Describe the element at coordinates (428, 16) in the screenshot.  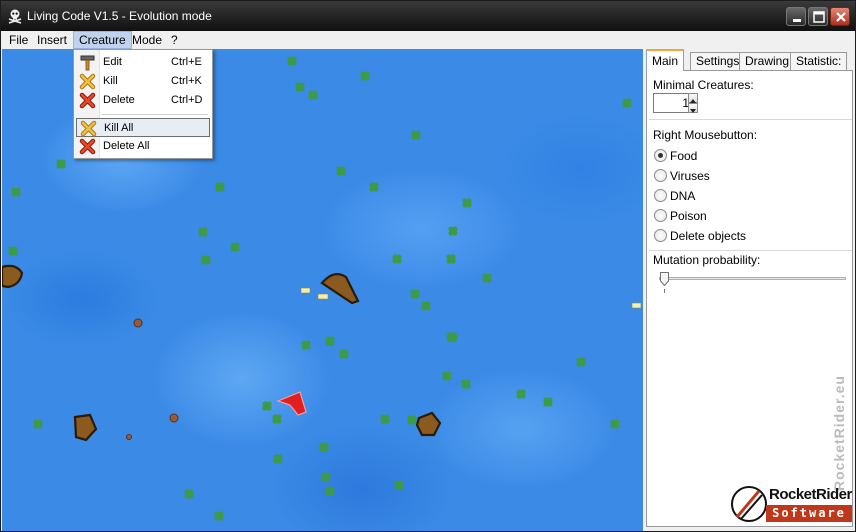
I see `title-bar: Living Code V1.5 - Evolution mode` at that location.